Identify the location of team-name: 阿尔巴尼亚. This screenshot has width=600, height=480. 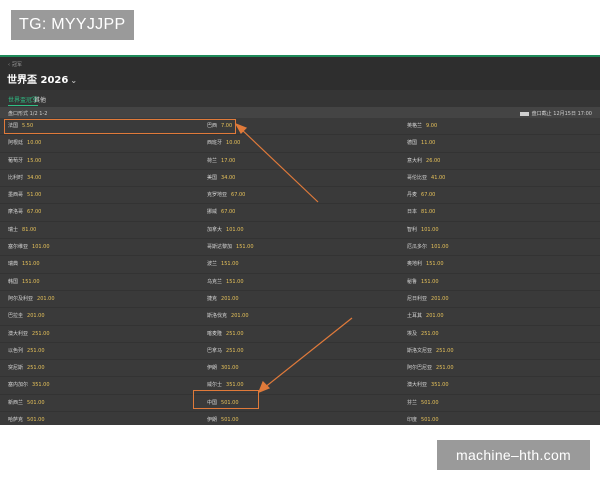
(420, 368).